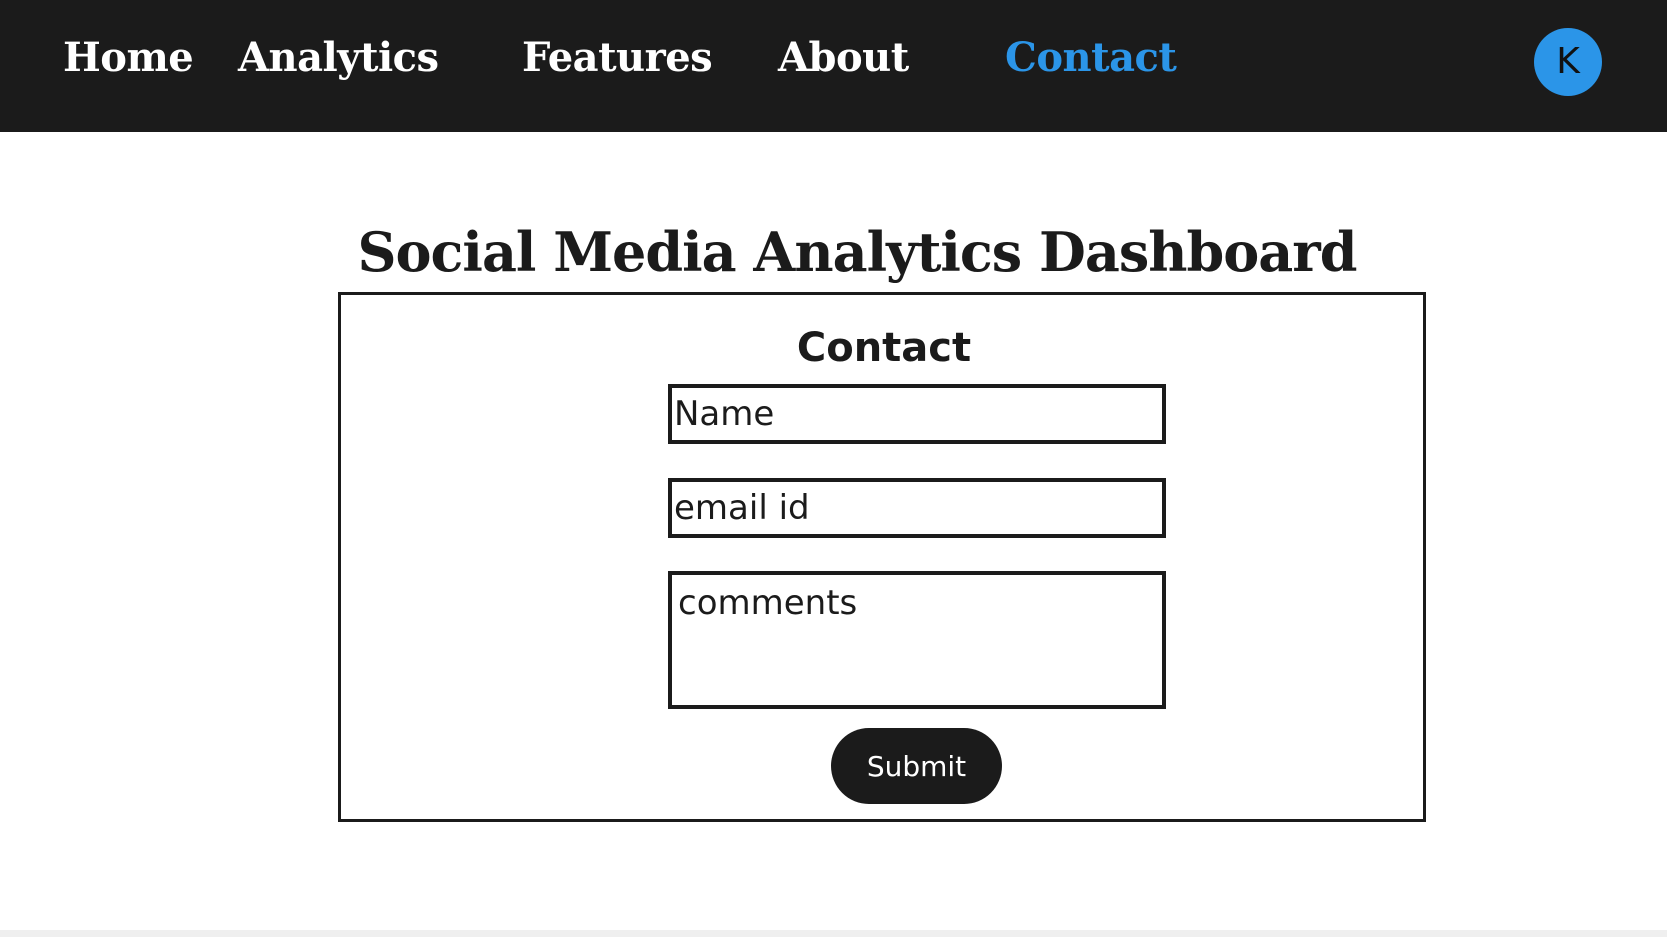 The width and height of the screenshot is (1667, 937). Describe the element at coordinates (884, 348) in the screenshot. I see `contact-form-heading: Contact` at that location.